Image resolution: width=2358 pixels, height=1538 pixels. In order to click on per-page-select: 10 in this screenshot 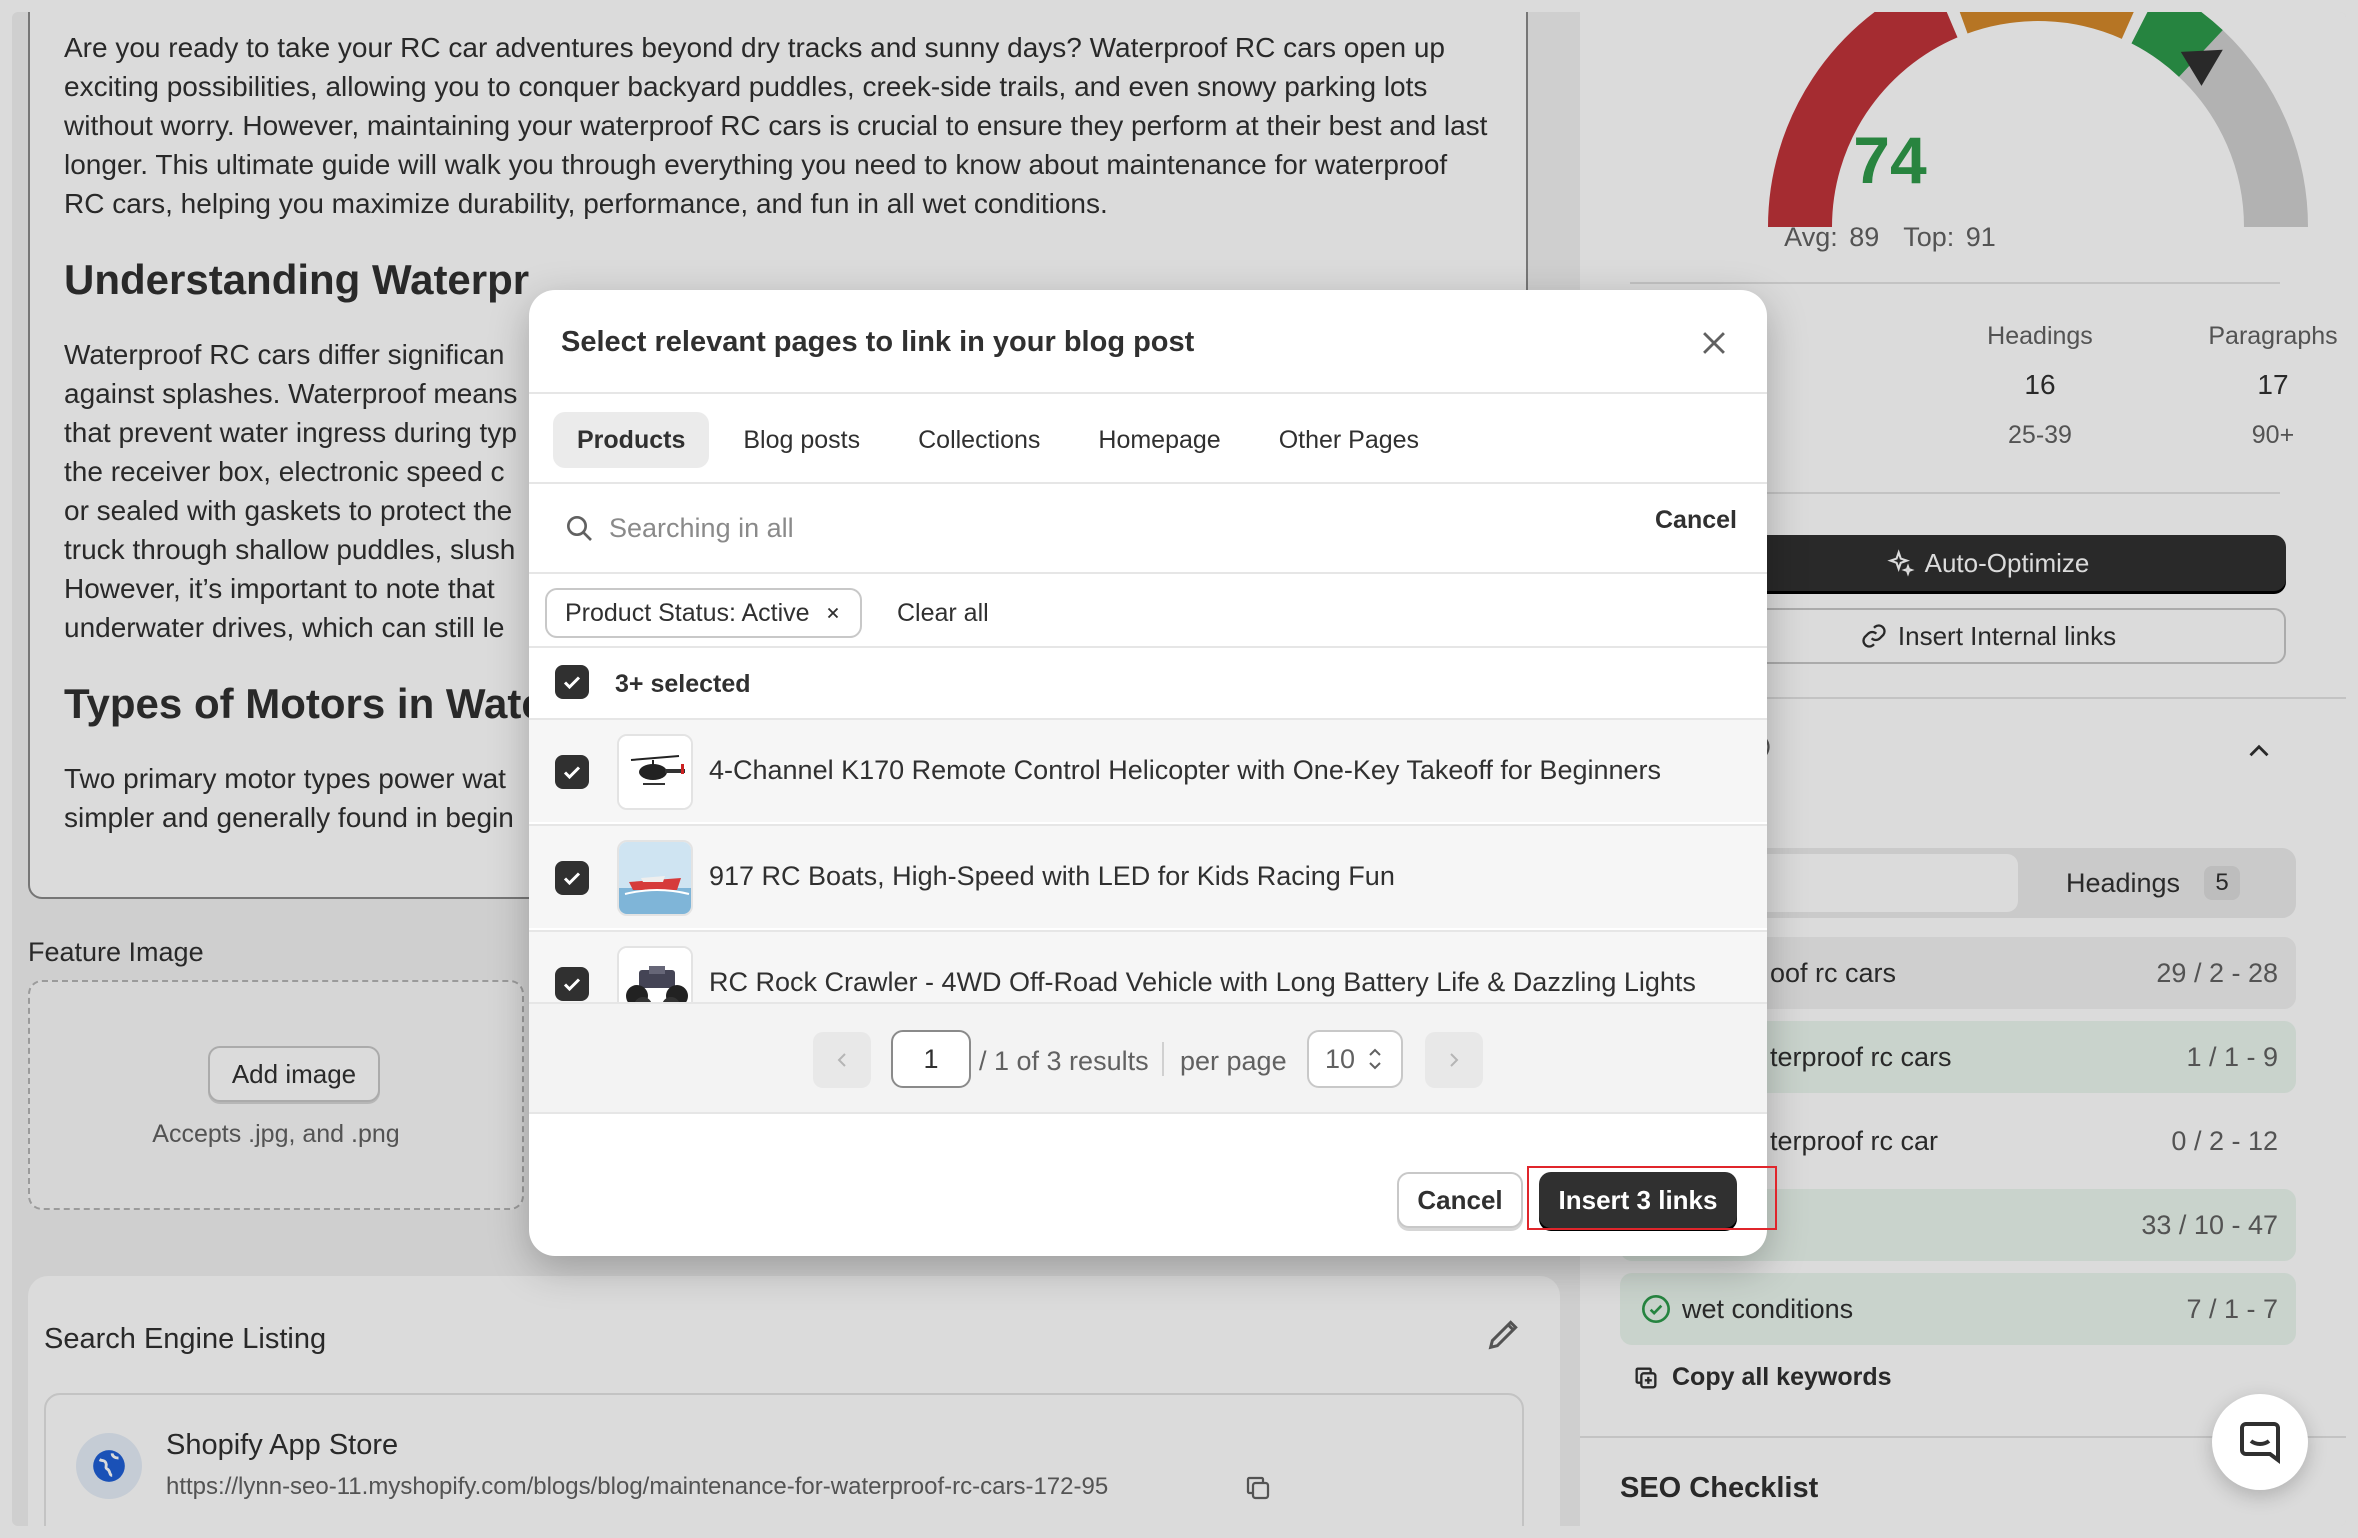, I will do `click(1355, 1059)`.